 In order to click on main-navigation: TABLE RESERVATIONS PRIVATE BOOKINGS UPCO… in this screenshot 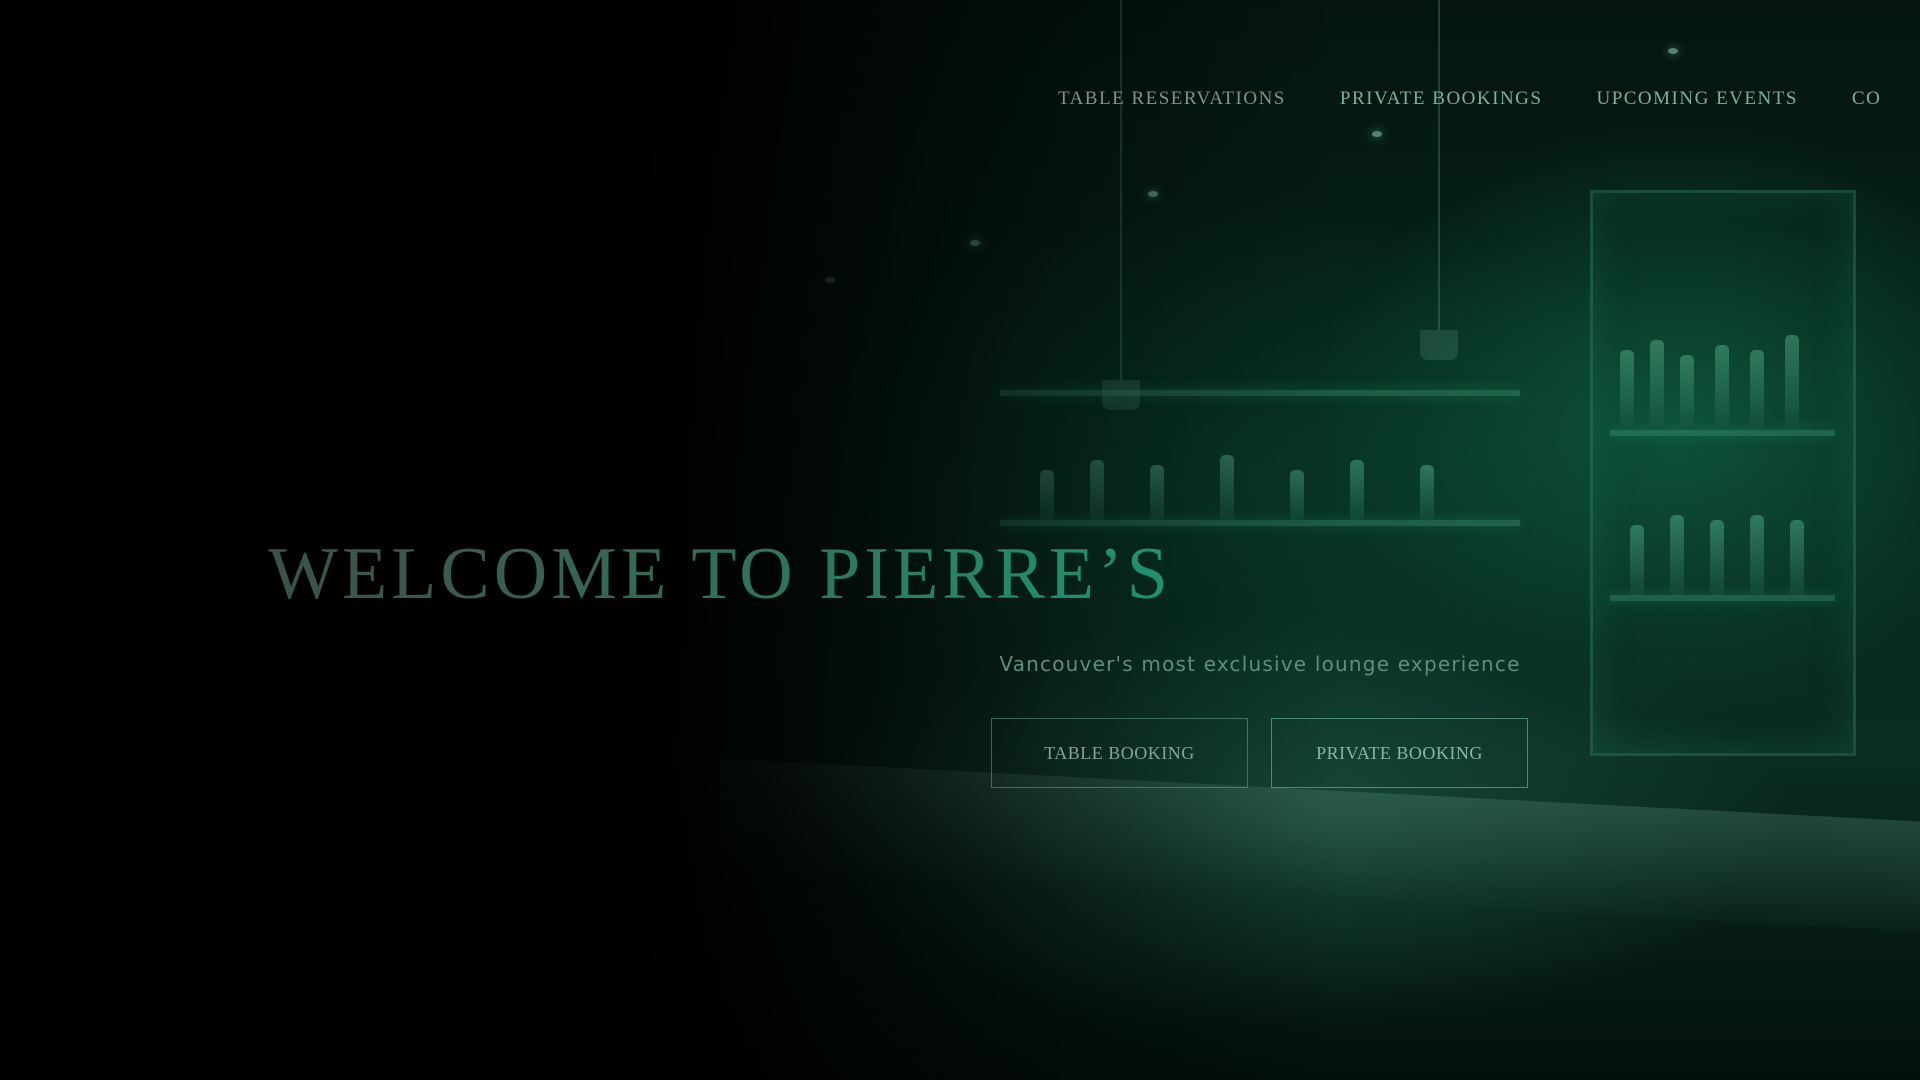, I will do `click(1469, 99)`.